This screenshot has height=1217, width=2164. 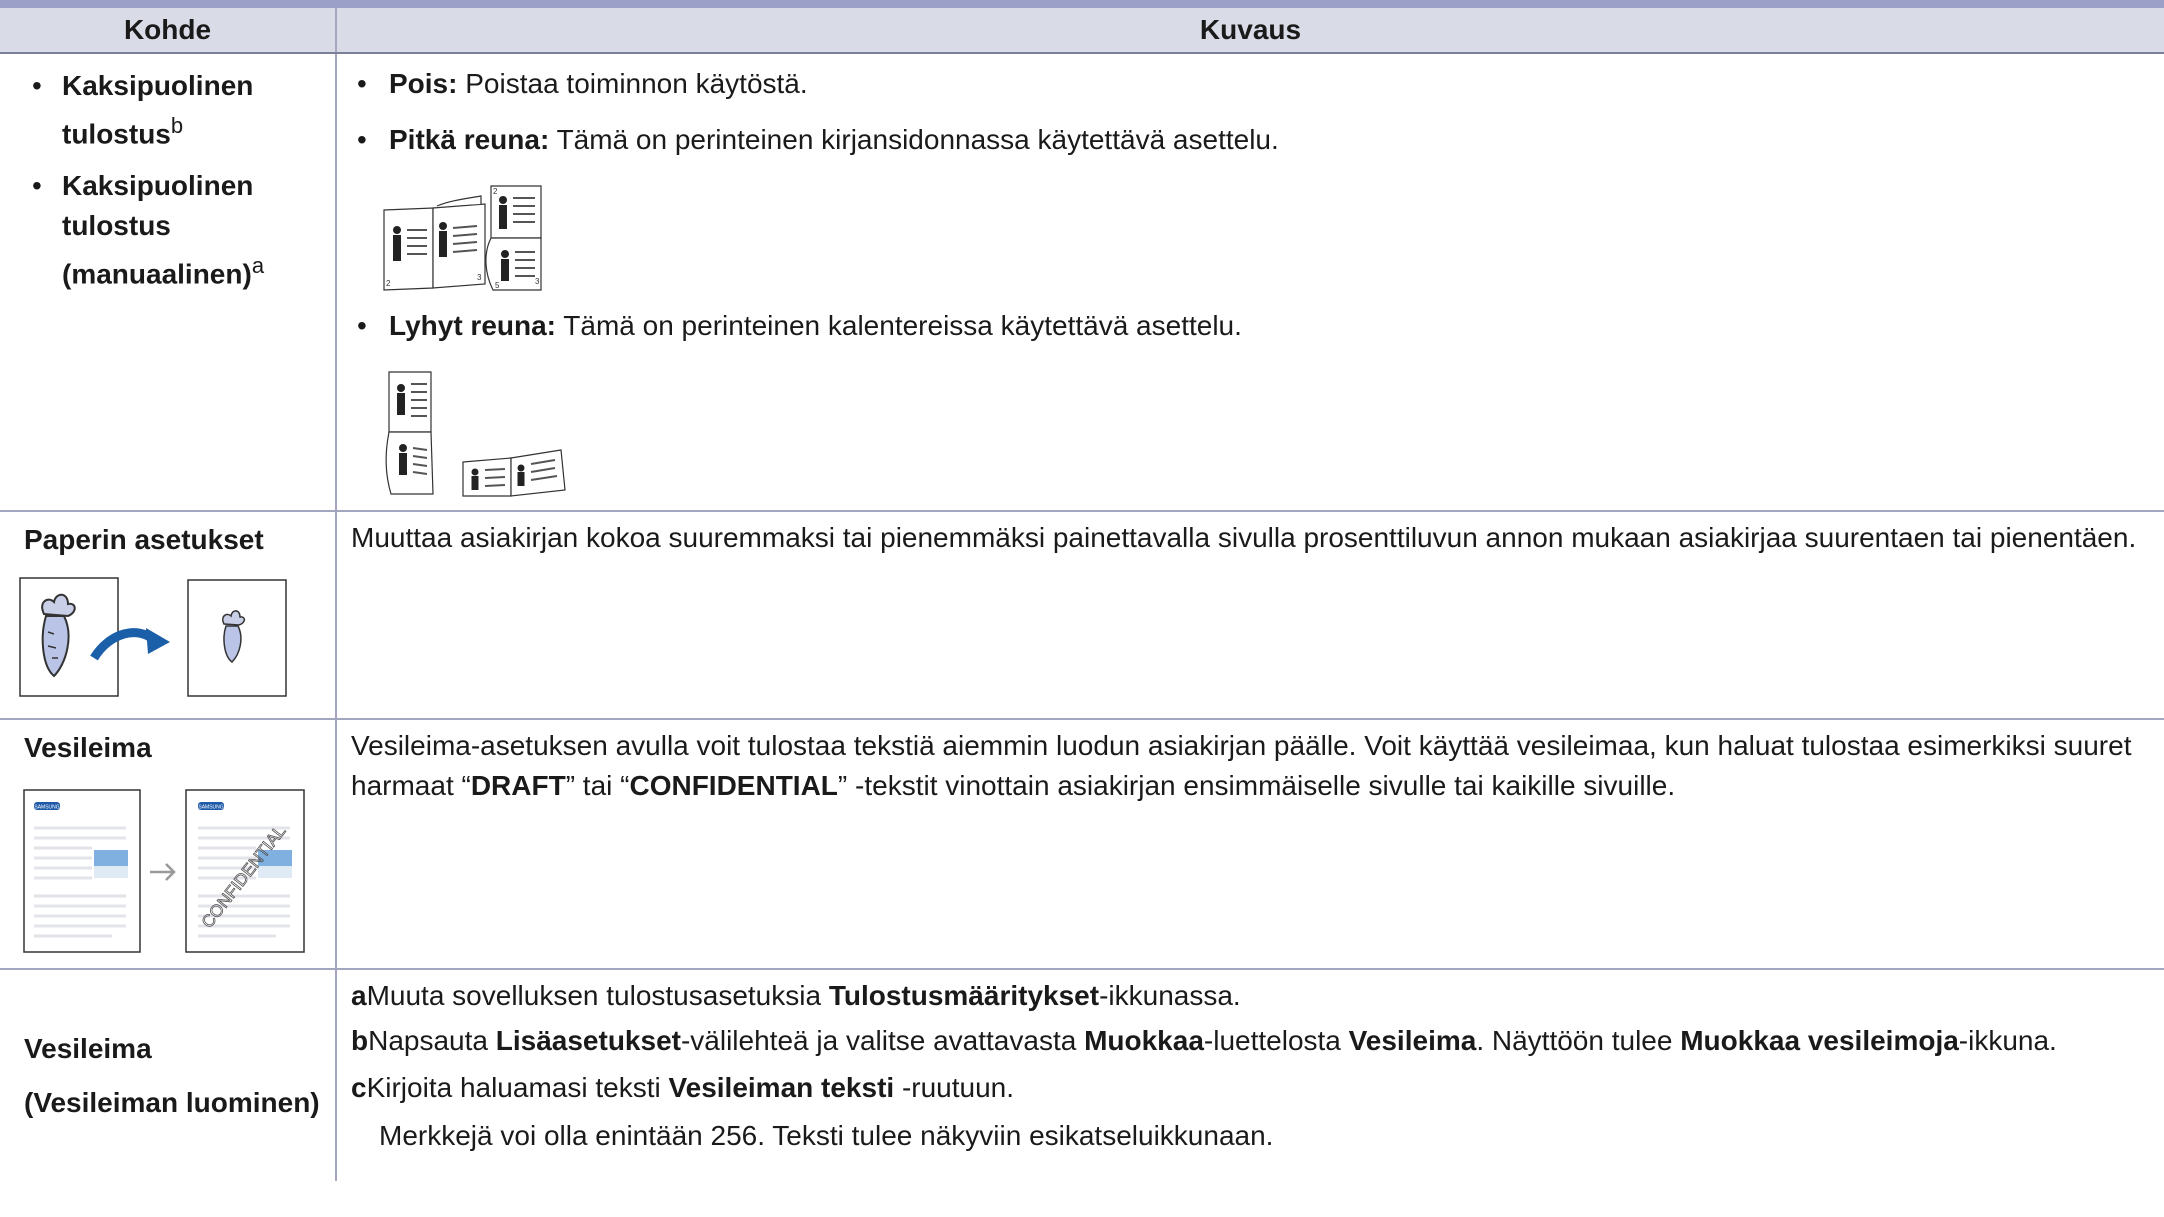 I want to click on step-key: c, so click(x=359, y=1087).